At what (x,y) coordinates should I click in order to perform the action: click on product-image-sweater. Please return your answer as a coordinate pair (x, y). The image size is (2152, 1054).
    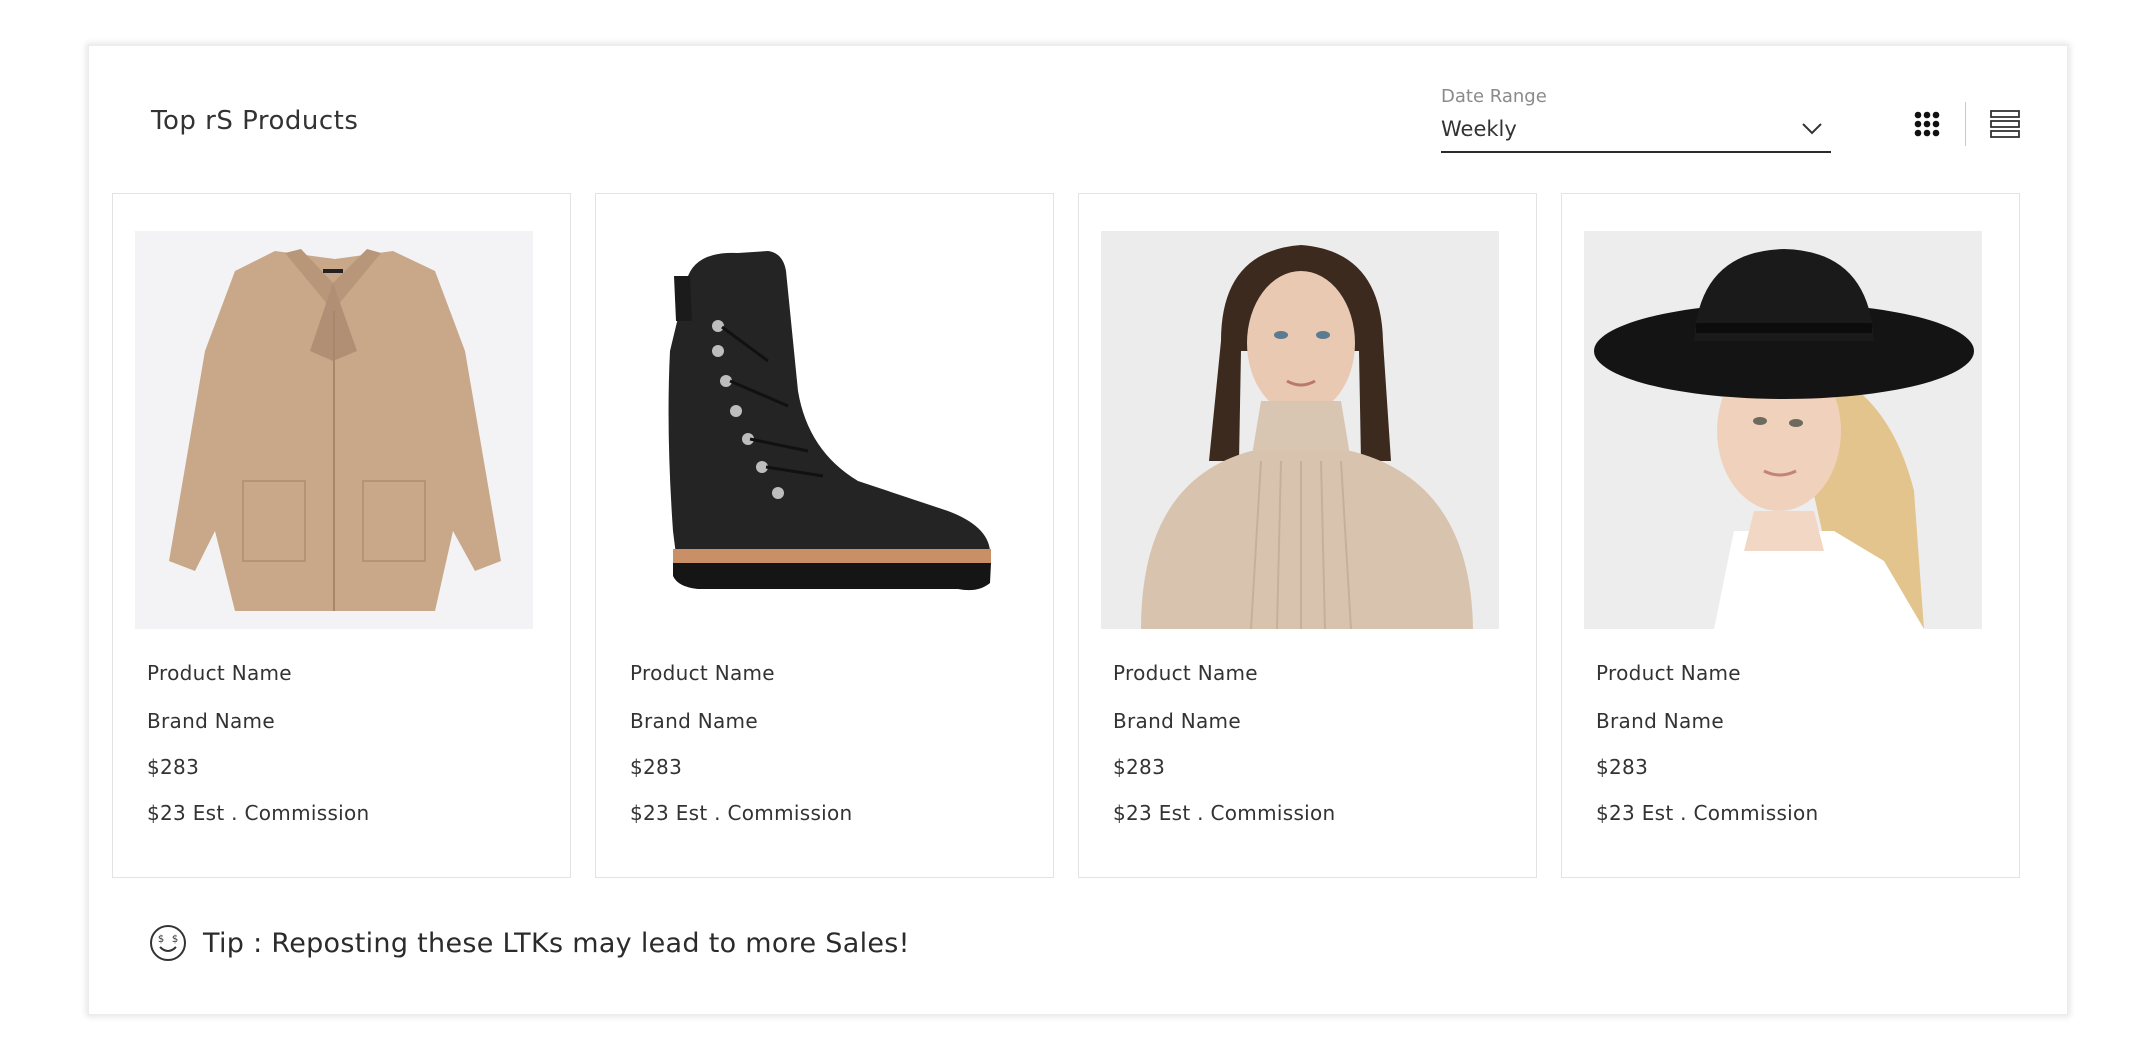
    Looking at the image, I should click on (1300, 430).